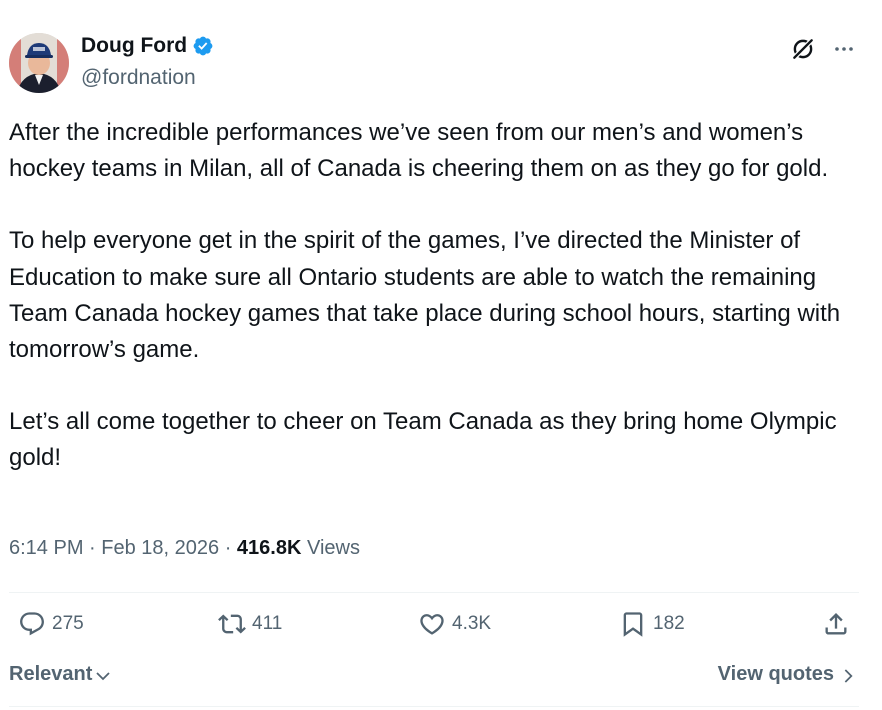 The height and width of the screenshot is (710, 882). What do you see at coordinates (434, 592) in the screenshot?
I see `divider` at bounding box center [434, 592].